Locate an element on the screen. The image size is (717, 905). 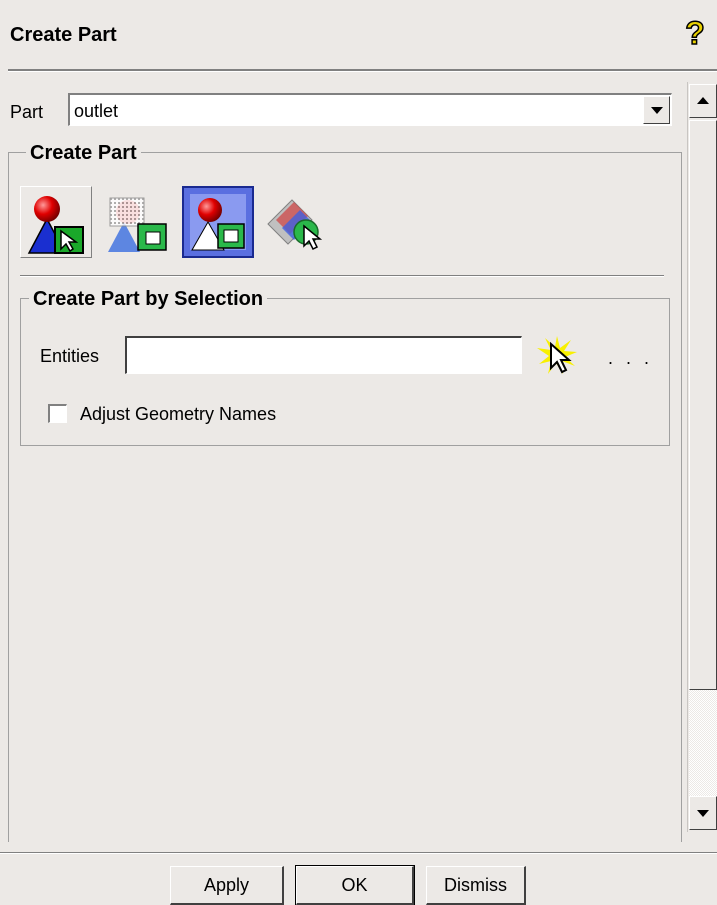
vertical-scrollbar is located at coordinates (702, 457).